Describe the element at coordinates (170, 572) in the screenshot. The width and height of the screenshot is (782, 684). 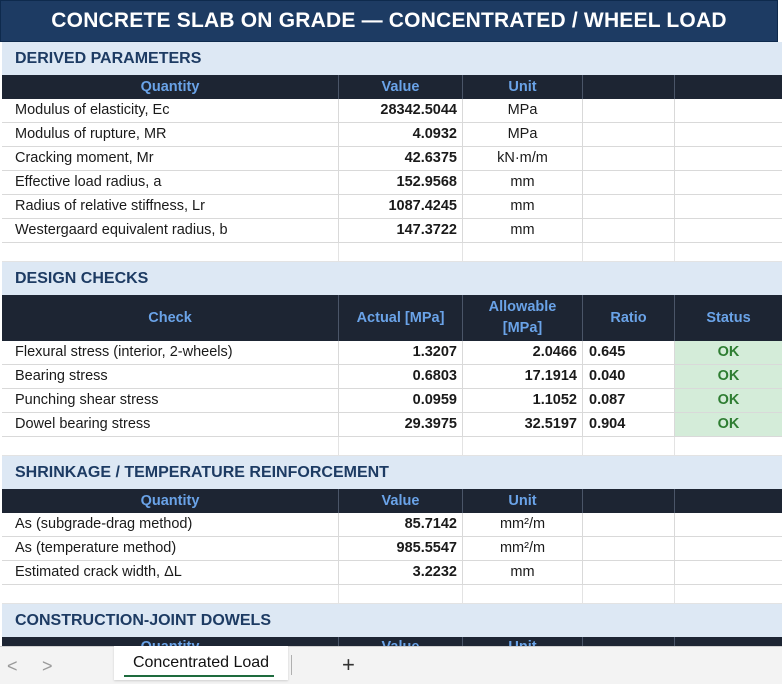
I see `quantity-label-cell: Estimated crack width, ΔL` at that location.